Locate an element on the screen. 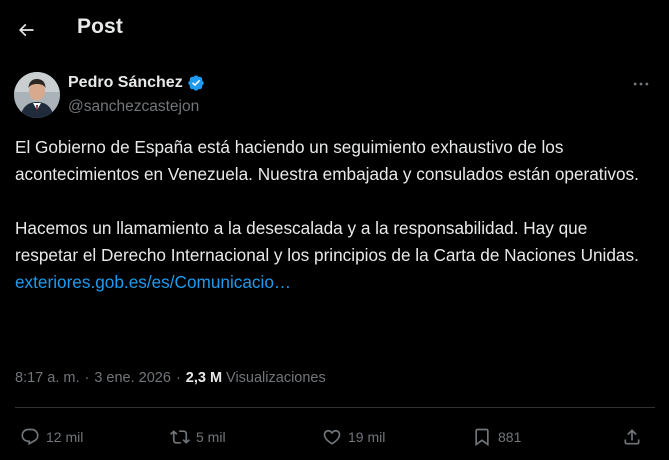 Image resolution: width=669 pixels, height=460 pixels. verified-badge-icon is located at coordinates (196, 83).